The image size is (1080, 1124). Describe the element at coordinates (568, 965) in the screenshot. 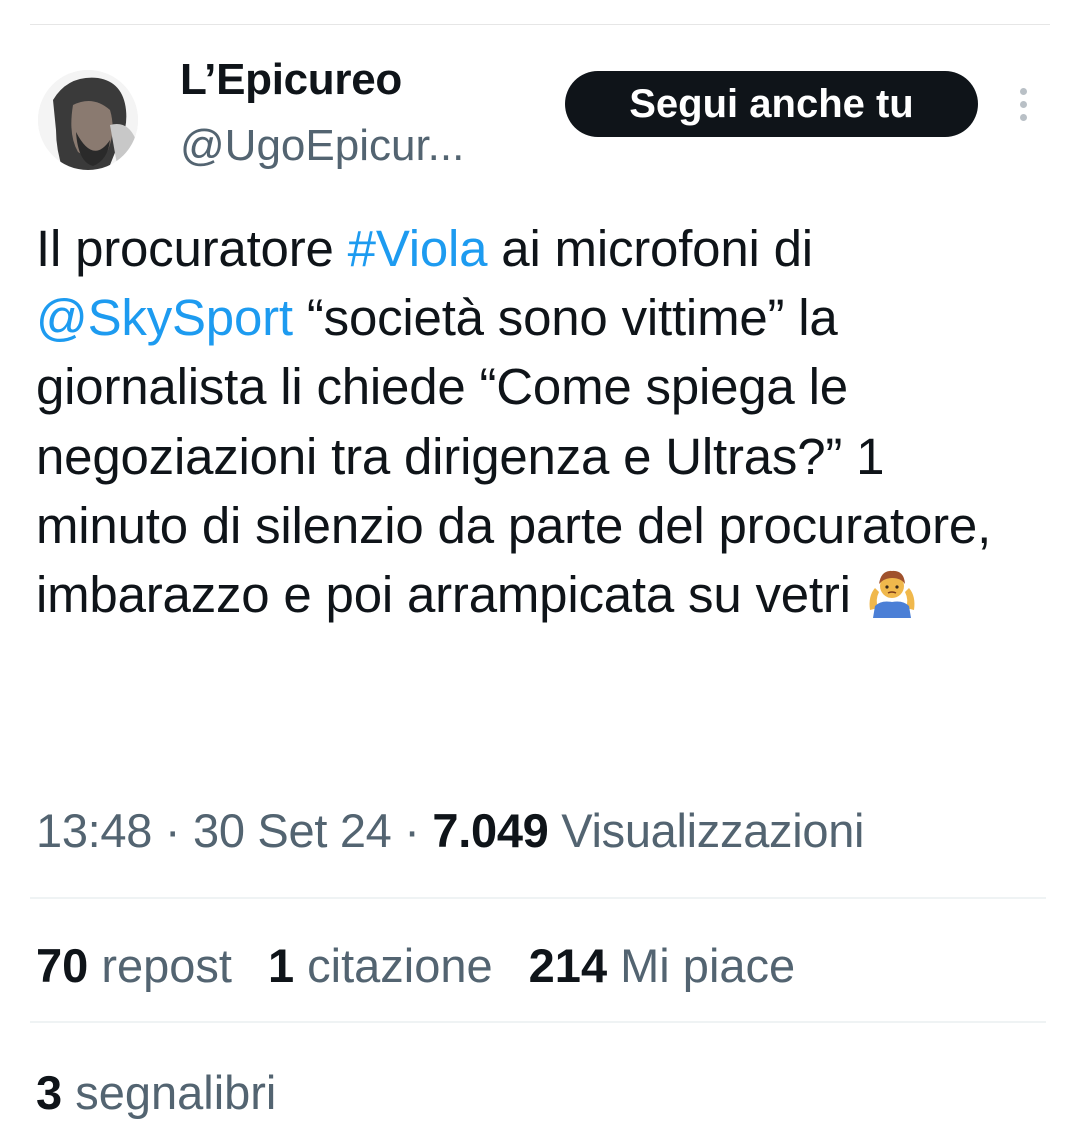

I see `likes-count: 214` at that location.